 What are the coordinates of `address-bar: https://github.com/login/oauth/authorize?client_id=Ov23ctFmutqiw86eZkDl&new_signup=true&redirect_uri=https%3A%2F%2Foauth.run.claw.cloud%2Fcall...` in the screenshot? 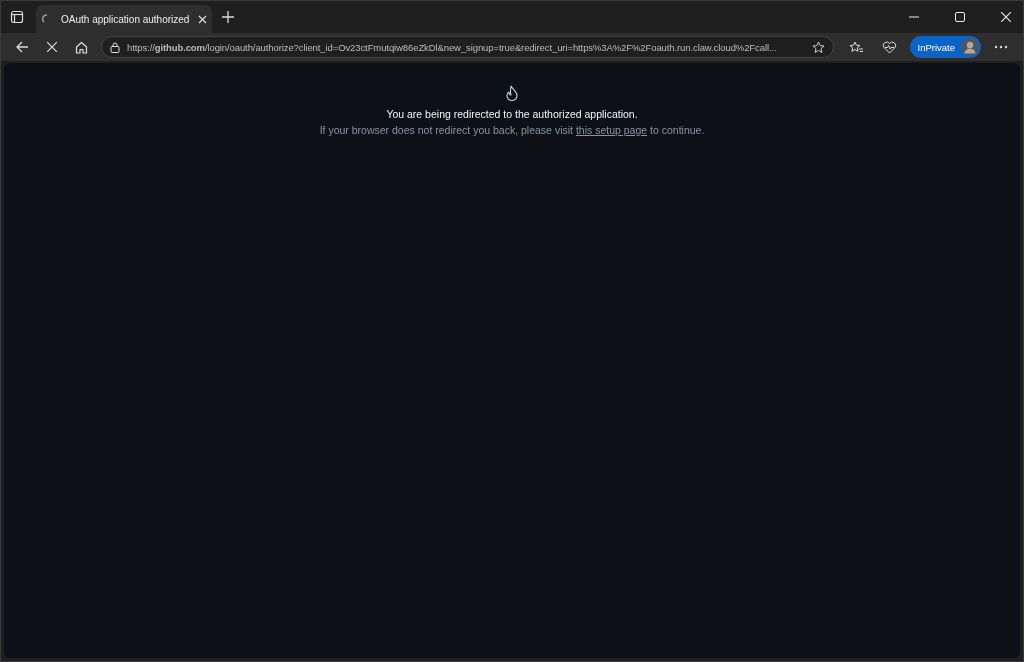 It's located at (467, 47).